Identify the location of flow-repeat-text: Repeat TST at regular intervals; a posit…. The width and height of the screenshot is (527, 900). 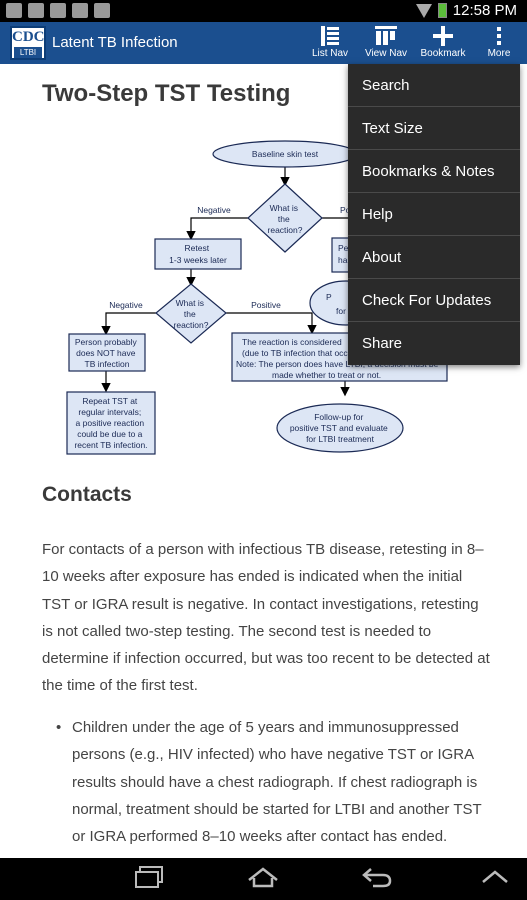
(110, 423).